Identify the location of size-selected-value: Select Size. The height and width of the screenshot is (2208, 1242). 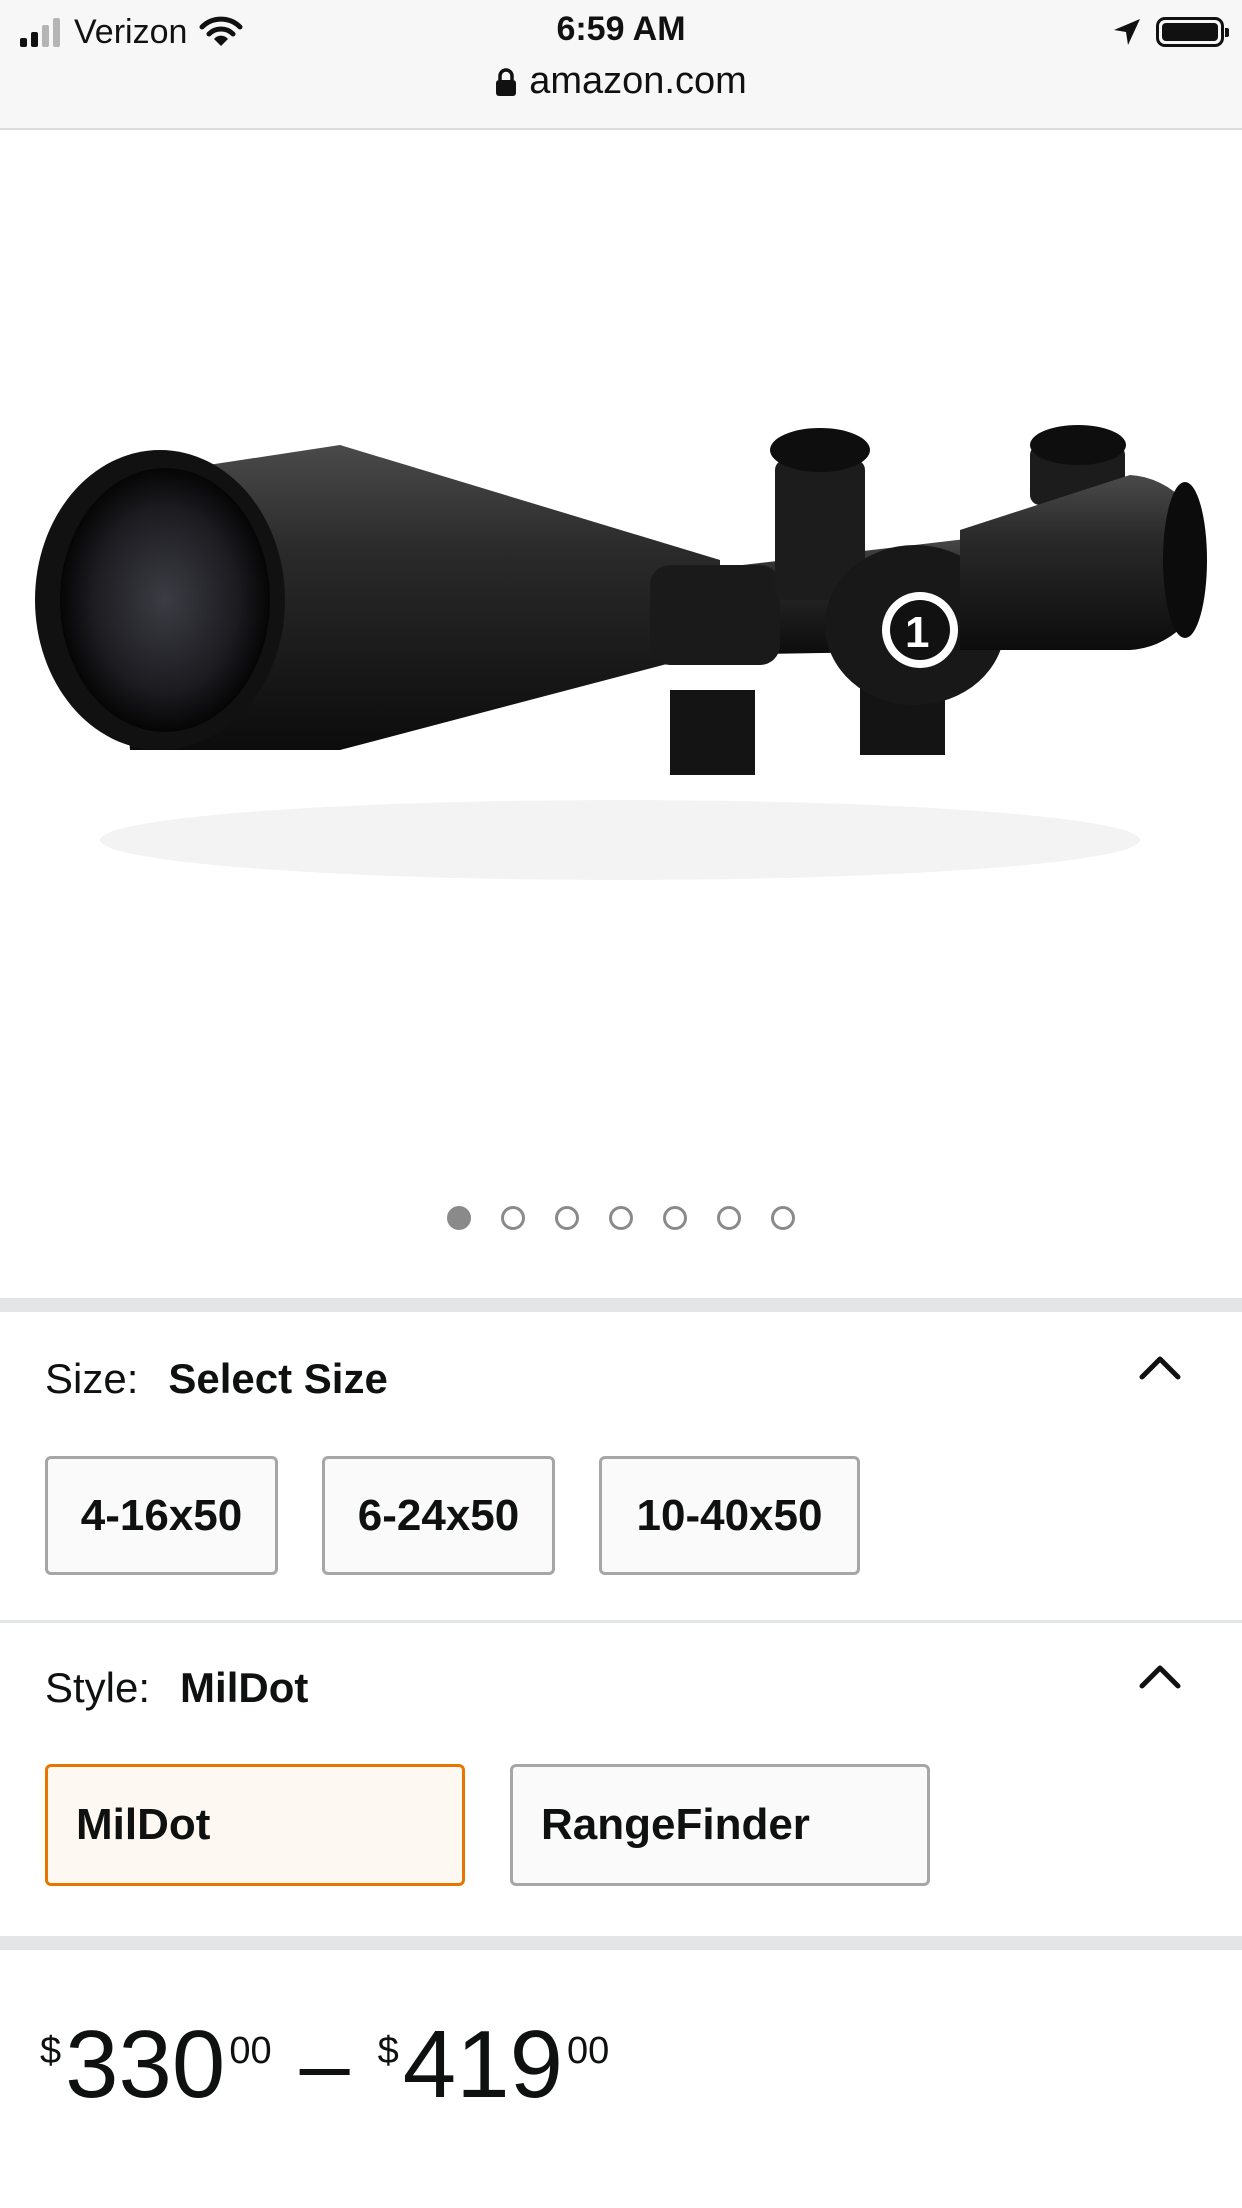
(278, 1378).